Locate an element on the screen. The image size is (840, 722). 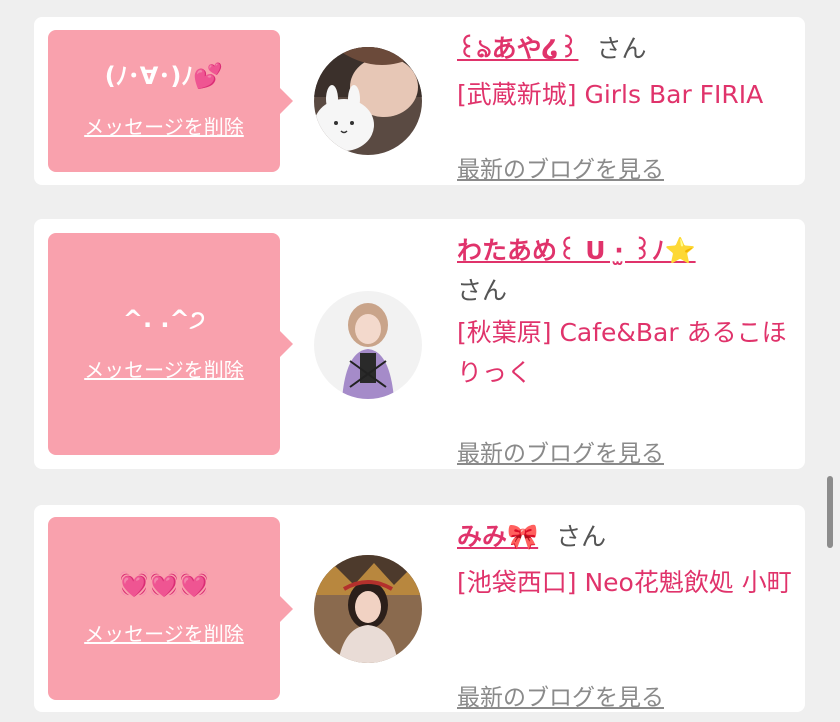
cast-name-link: わたあめ꒰ U ·̫ ꒱ﾉ⭐ is located at coordinates (576, 250).